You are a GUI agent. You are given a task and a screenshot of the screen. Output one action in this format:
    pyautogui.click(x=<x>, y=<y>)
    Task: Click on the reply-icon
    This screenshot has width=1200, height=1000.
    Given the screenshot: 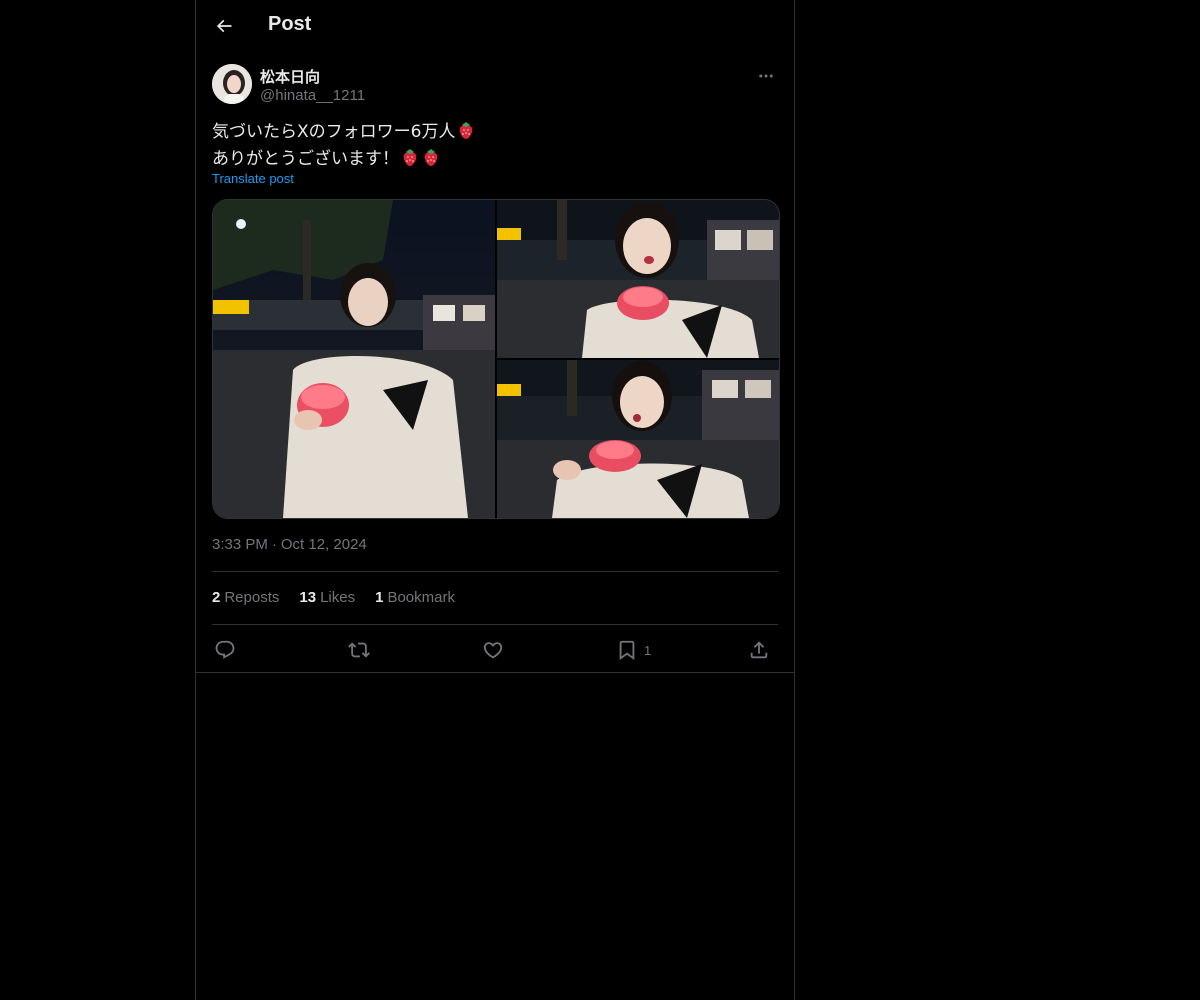 What is the action you would take?
    pyautogui.click(x=225, y=649)
    